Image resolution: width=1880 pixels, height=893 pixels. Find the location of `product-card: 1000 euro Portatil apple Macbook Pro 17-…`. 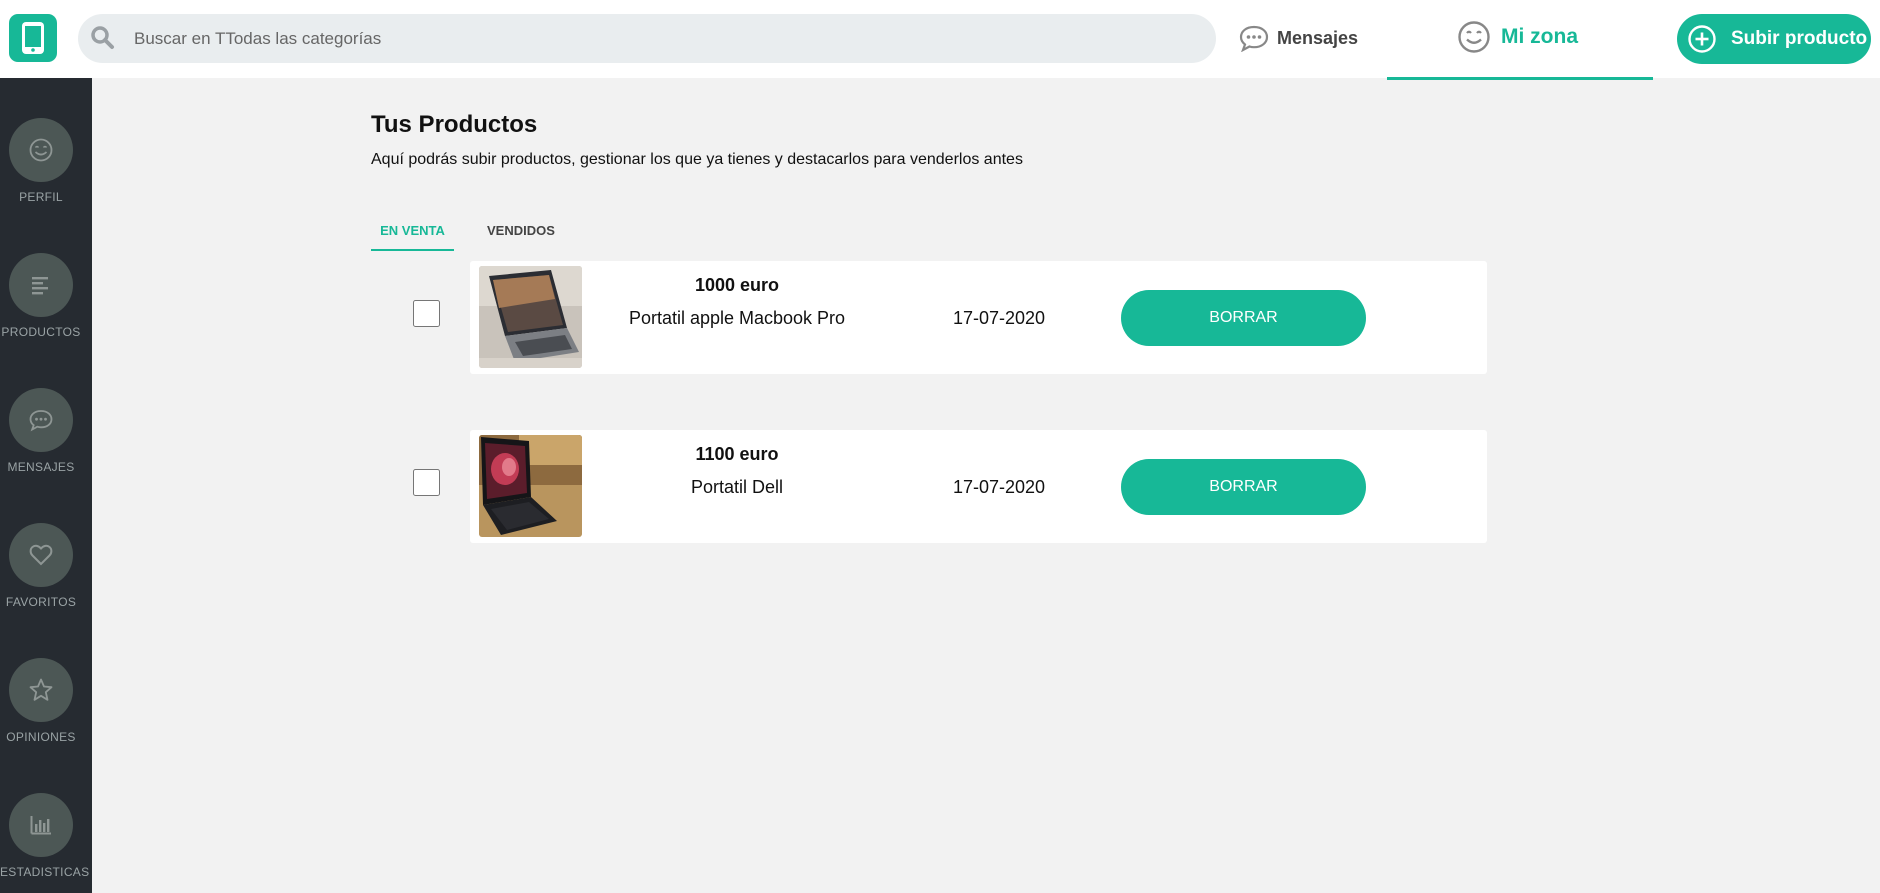

product-card: 1000 euro Portatil apple Macbook Pro 17-… is located at coordinates (978, 317).